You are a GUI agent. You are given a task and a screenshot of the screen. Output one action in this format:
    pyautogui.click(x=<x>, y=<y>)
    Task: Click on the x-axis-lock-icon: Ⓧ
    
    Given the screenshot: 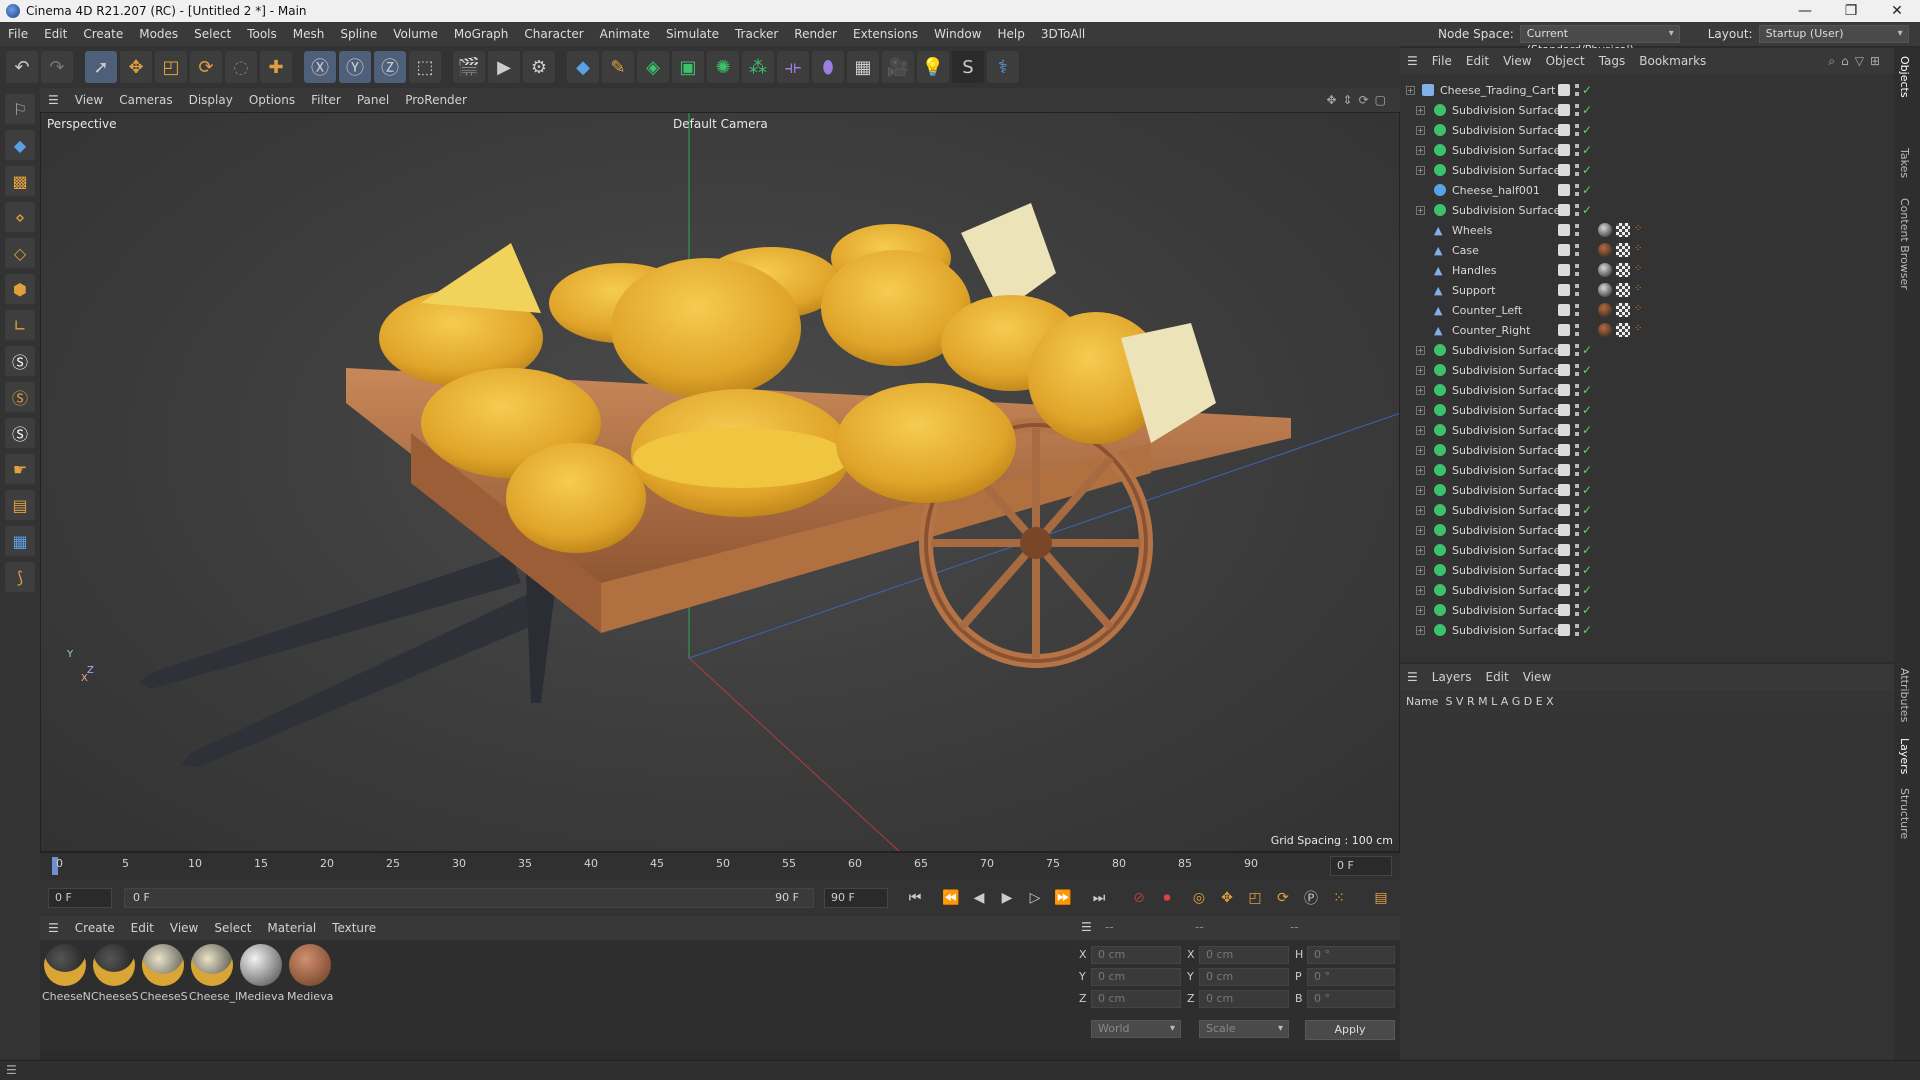 What is the action you would take?
    pyautogui.click(x=320, y=67)
    